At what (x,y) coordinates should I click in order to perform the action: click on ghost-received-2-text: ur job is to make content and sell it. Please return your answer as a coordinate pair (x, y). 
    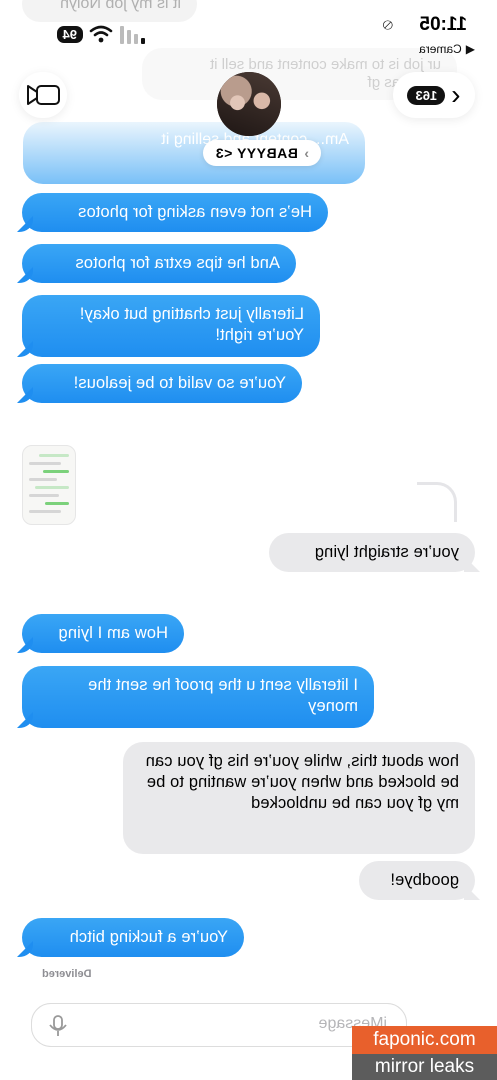
    Looking at the image, I should click on (325, 64).